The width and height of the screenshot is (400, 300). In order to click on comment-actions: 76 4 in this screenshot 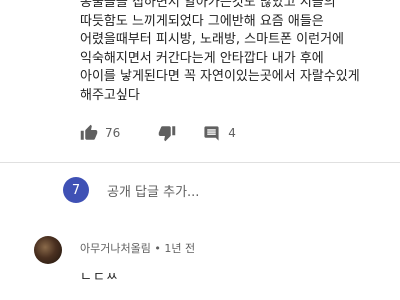, I will do `click(200, 133)`.